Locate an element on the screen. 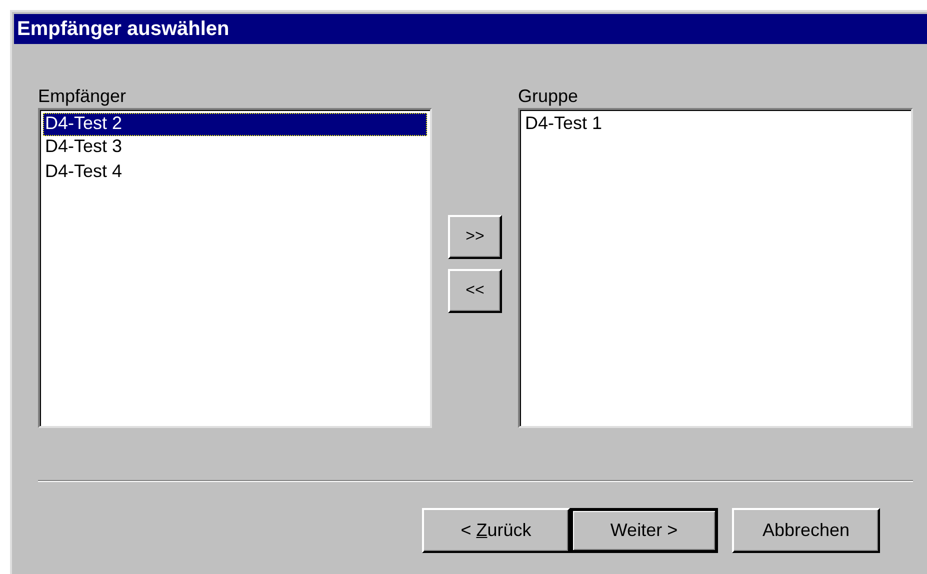  wizard-button: Abbrechen is located at coordinates (806, 530).